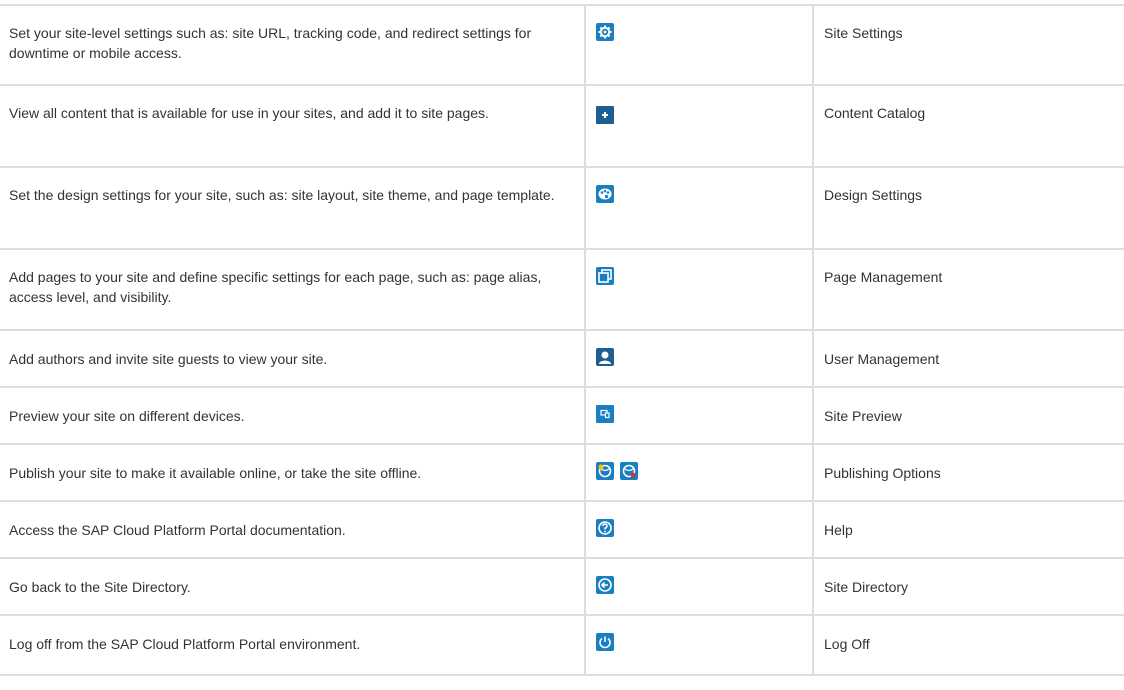 The image size is (1124, 690). Describe the element at coordinates (605, 115) in the screenshot. I see `plus-icon` at that location.